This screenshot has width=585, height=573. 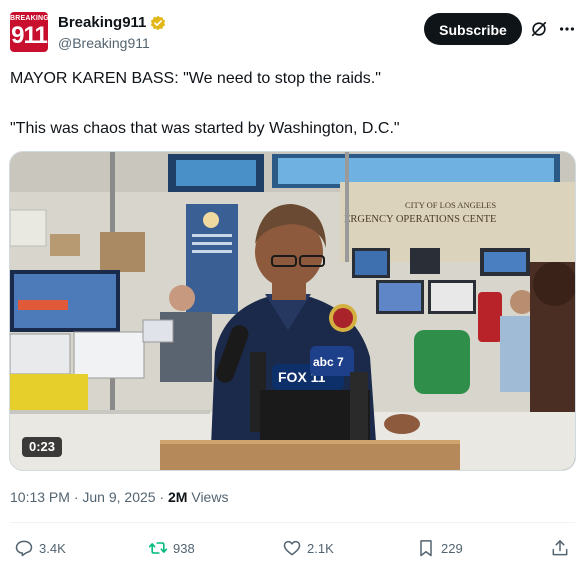 I want to click on avatar: BREAKING 911, so click(x=29, y=32).